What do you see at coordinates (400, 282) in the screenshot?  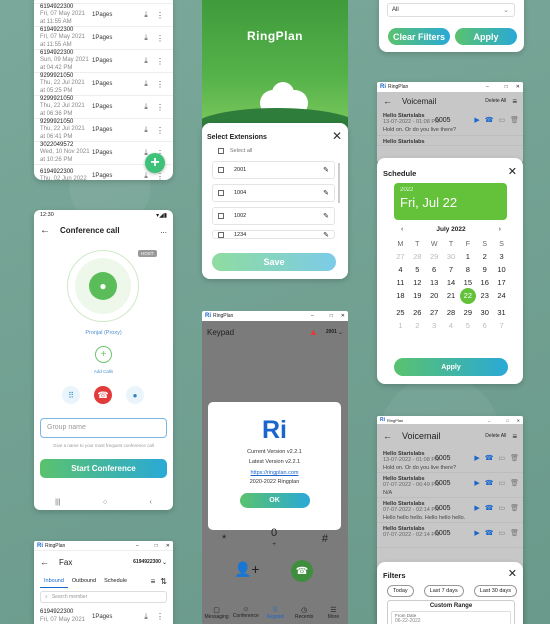 I see `calendar-day: 11` at bounding box center [400, 282].